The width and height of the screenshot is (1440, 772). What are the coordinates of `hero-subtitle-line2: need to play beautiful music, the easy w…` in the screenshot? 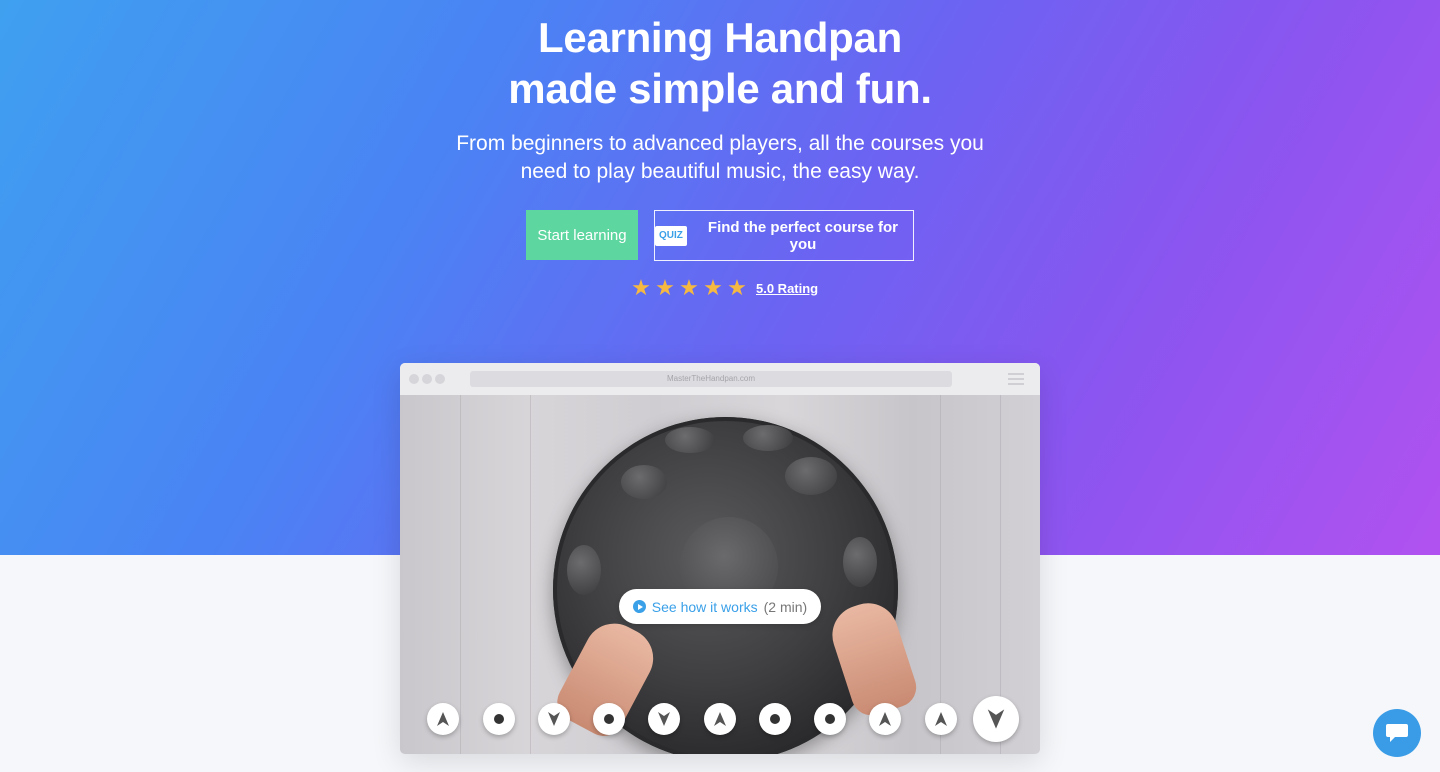 It's located at (720, 171).